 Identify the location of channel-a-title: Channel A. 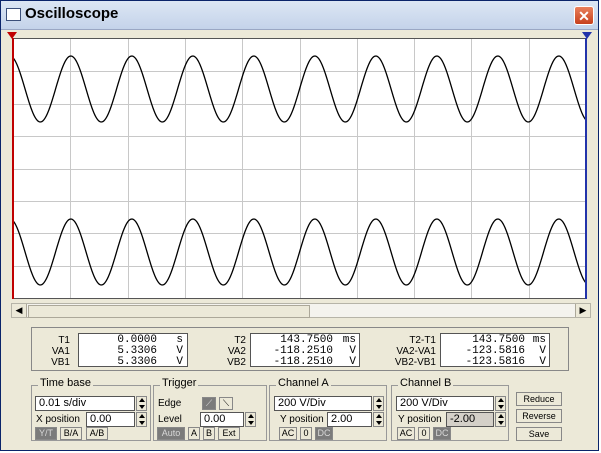
(303, 383).